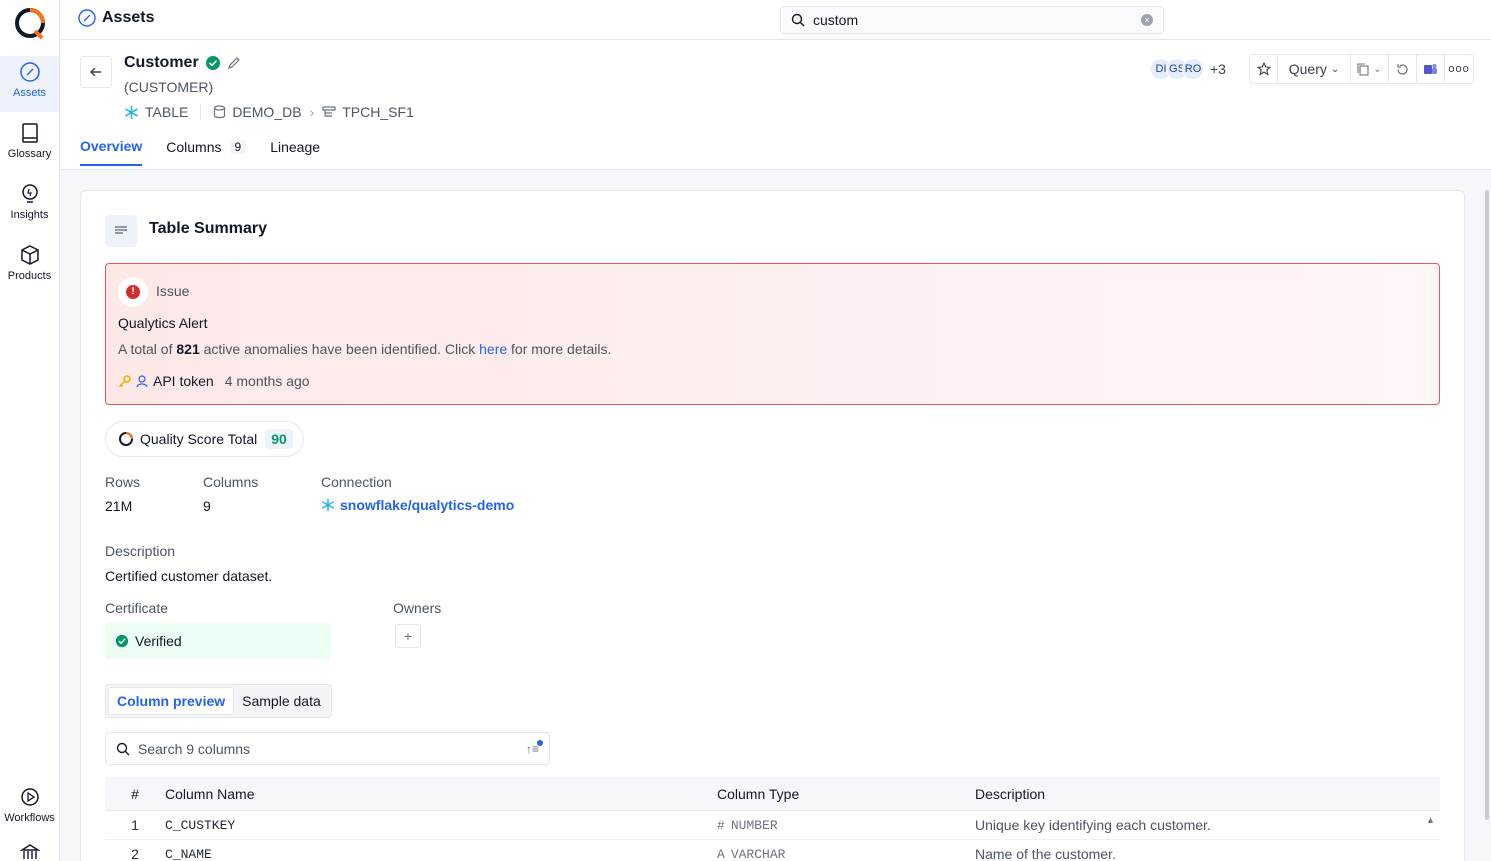 The width and height of the screenshot is (1491, 861). I want to click on chevron-down-icon: ⌄, so click(1377, 69).